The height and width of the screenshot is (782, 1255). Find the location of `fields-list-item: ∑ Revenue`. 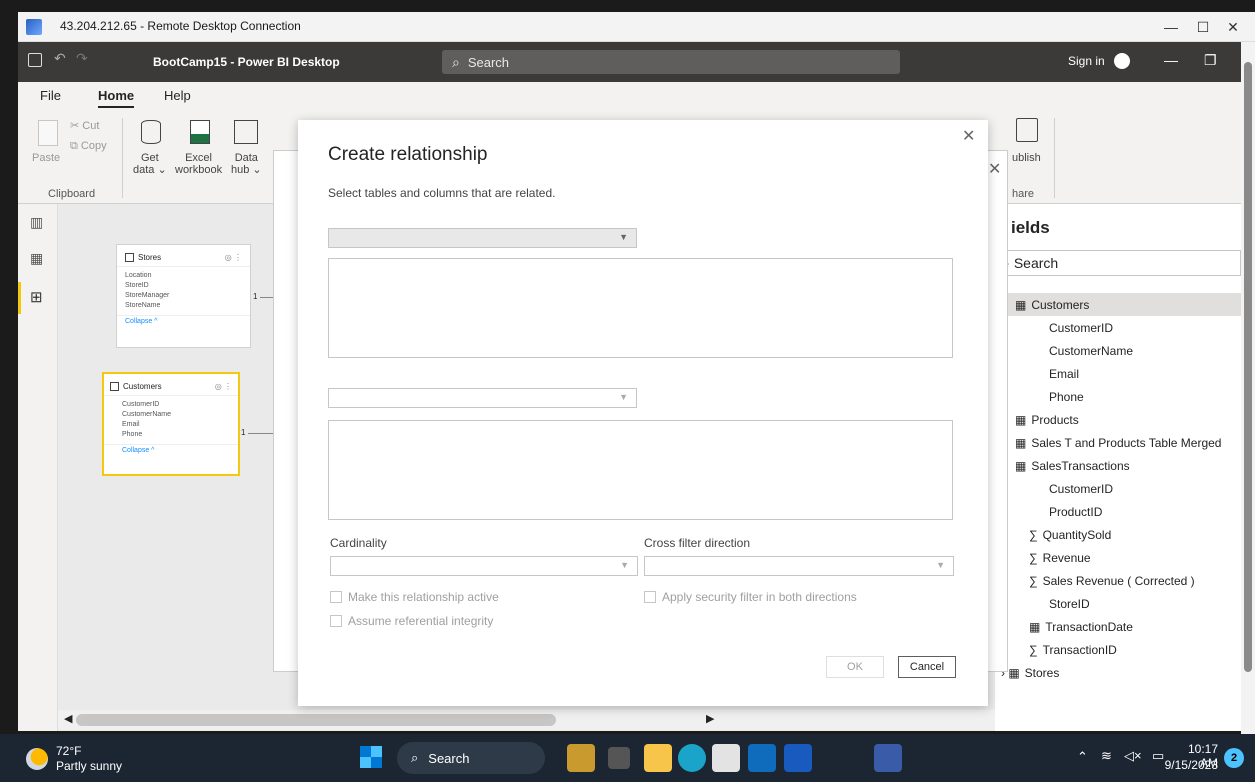

fields-list-item: ∑ Revenue is located at coordinates (1118, 557).